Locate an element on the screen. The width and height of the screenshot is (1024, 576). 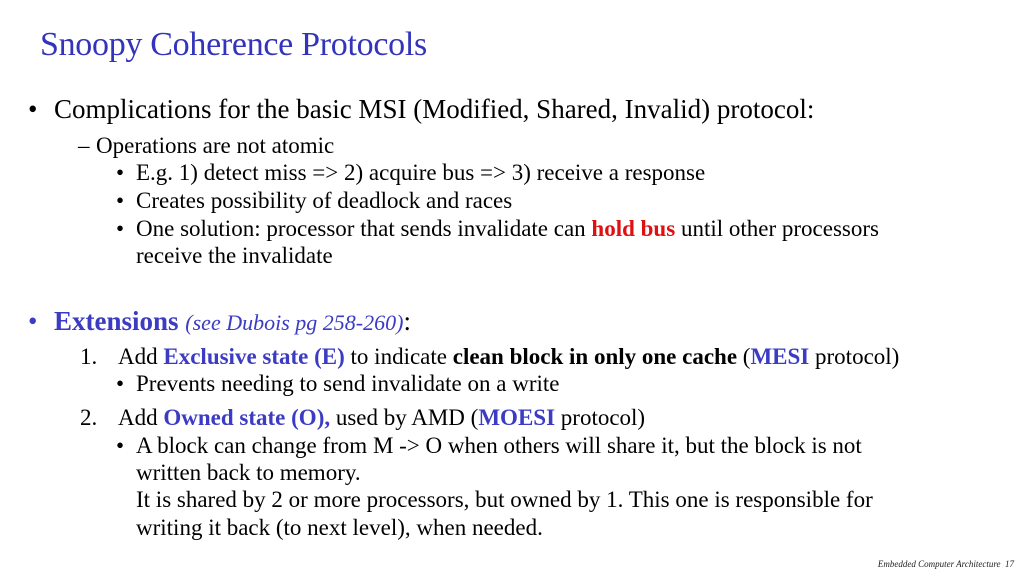
clean-block-text: clean block in only one cache is located at coordinates (595, 356).